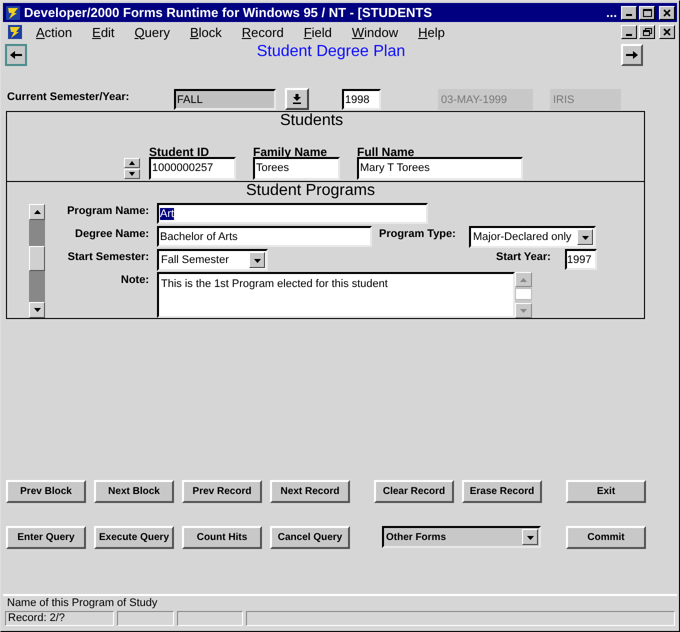 This screenshot has height=632, width=680. Describe the element at coordinates (461, 537) in the screenshot. I see `dropdown: Other Forms` at that location.